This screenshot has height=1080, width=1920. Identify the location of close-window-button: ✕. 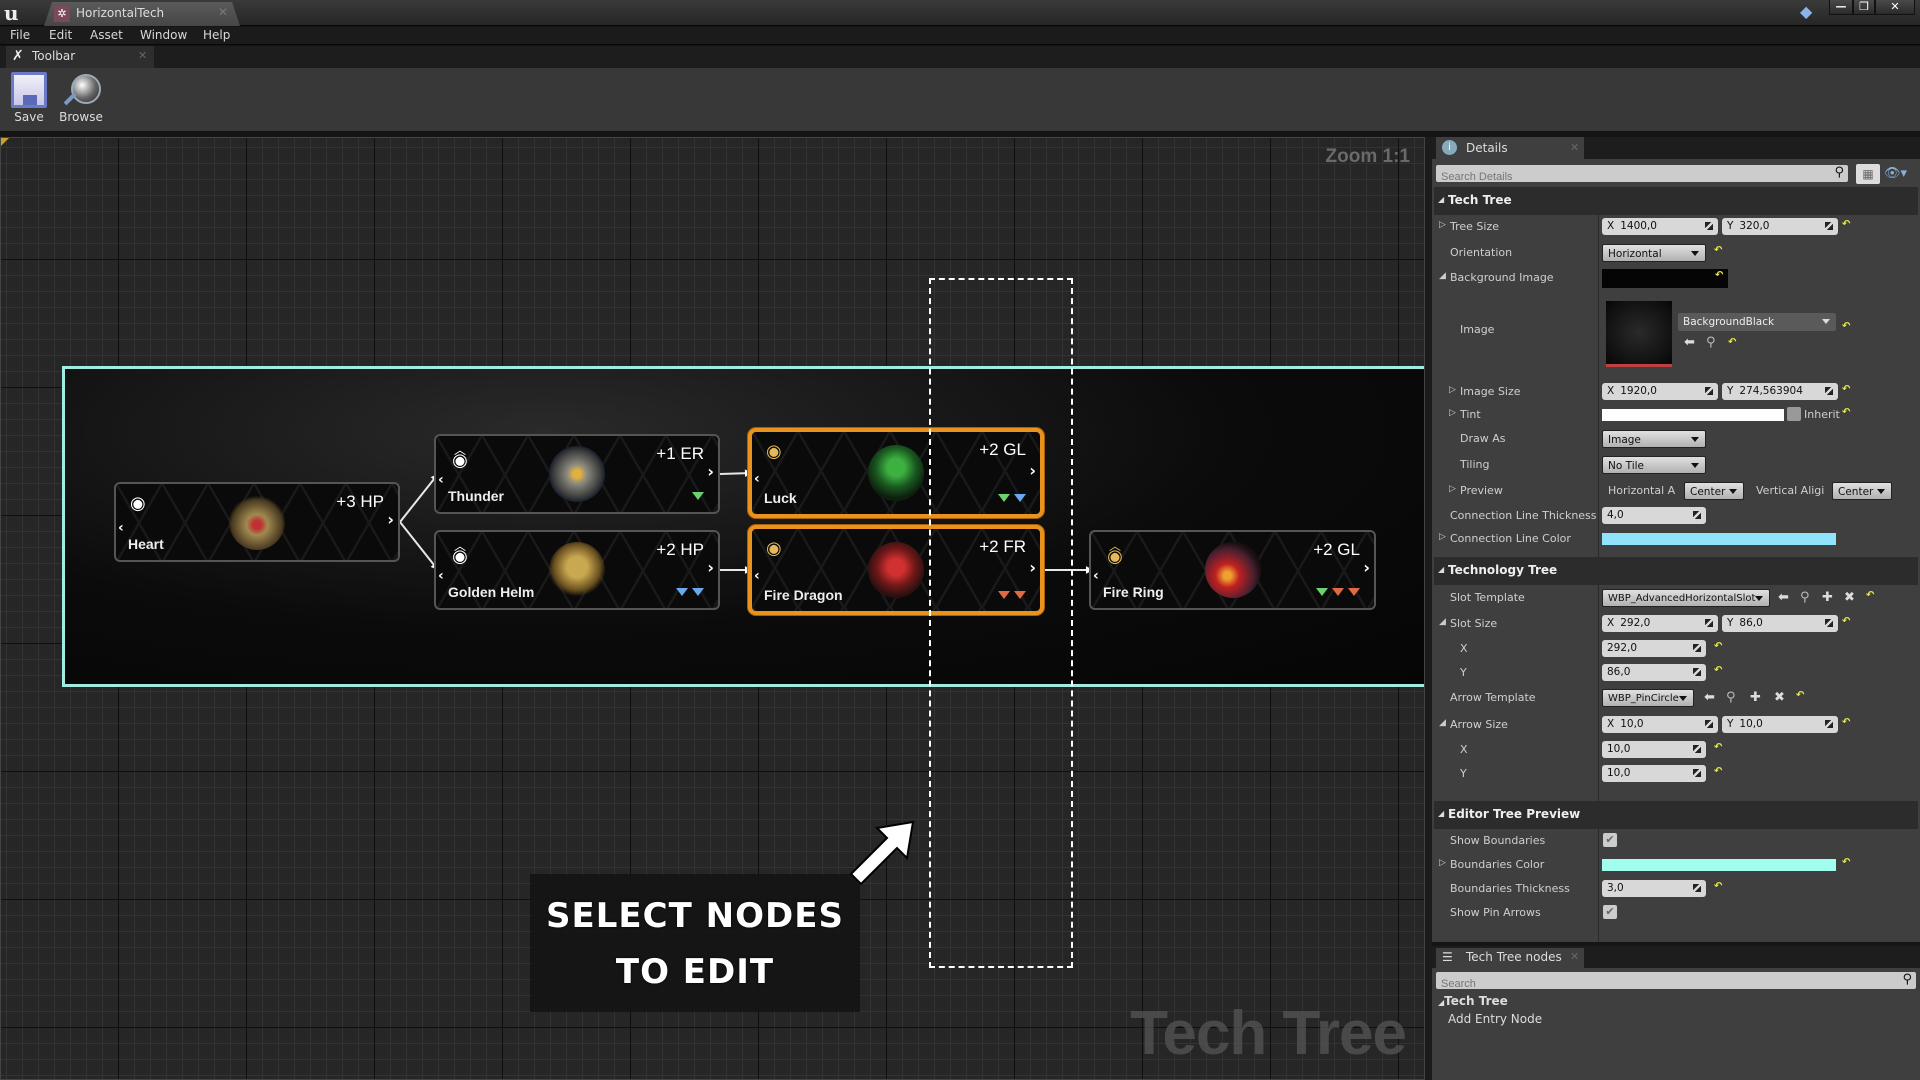
(1895, 7).